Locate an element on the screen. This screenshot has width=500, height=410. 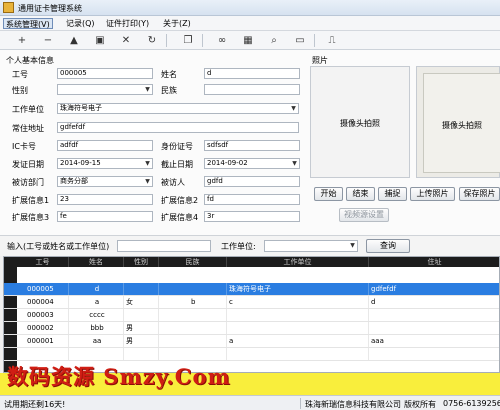
table-row: 000004 a 女 b c d is located at coordinates (251, 302).